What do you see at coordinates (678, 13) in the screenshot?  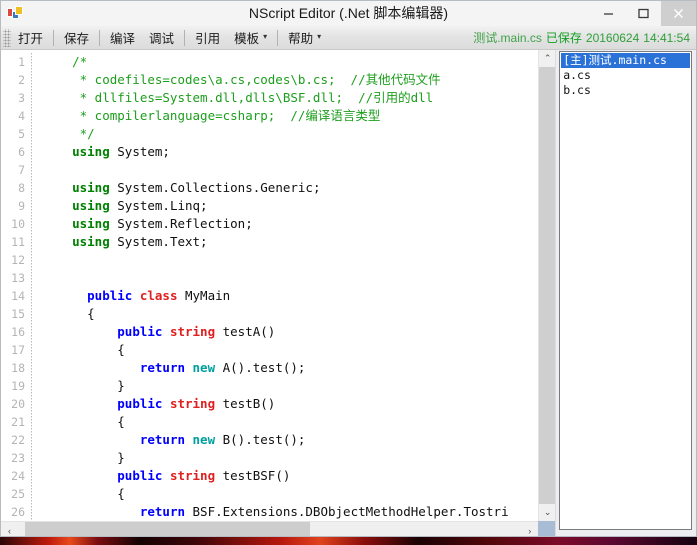 I see `close-button` at bounding box center [678, 13].